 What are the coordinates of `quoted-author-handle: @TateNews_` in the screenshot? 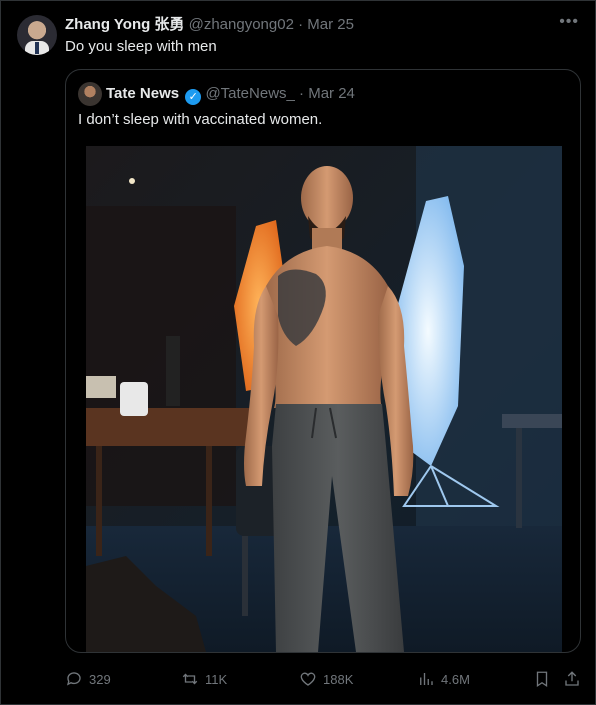 It's located at (249, 93).